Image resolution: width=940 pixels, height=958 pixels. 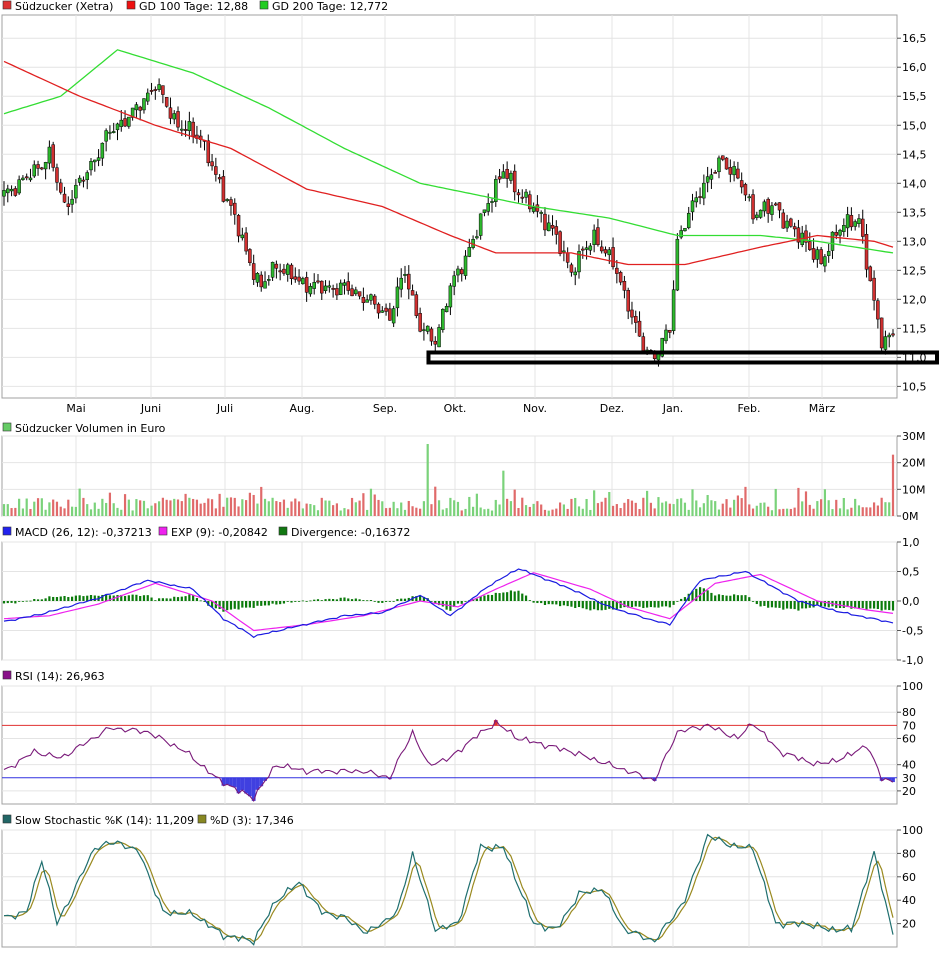 I want to click on price-tick-label: 15,0, so click(x=914, y=125).